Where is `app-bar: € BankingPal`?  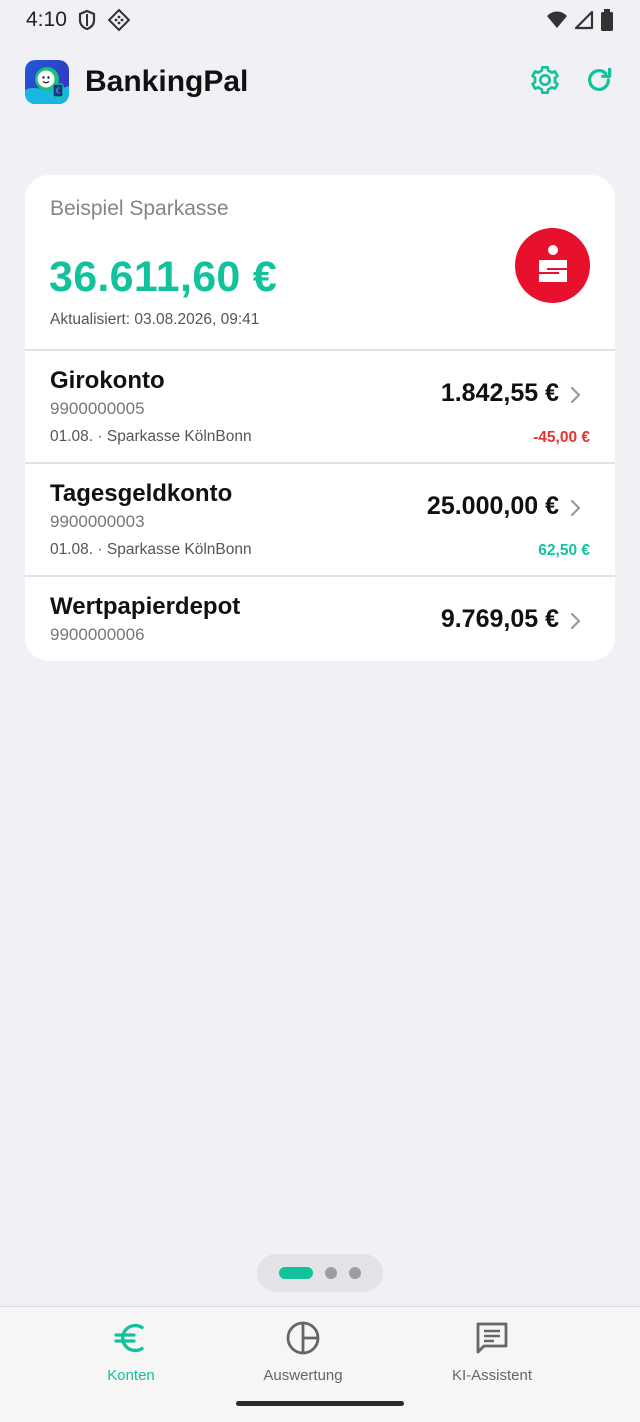 app-bar: € BankingPal is located at coordinates (320, 82).